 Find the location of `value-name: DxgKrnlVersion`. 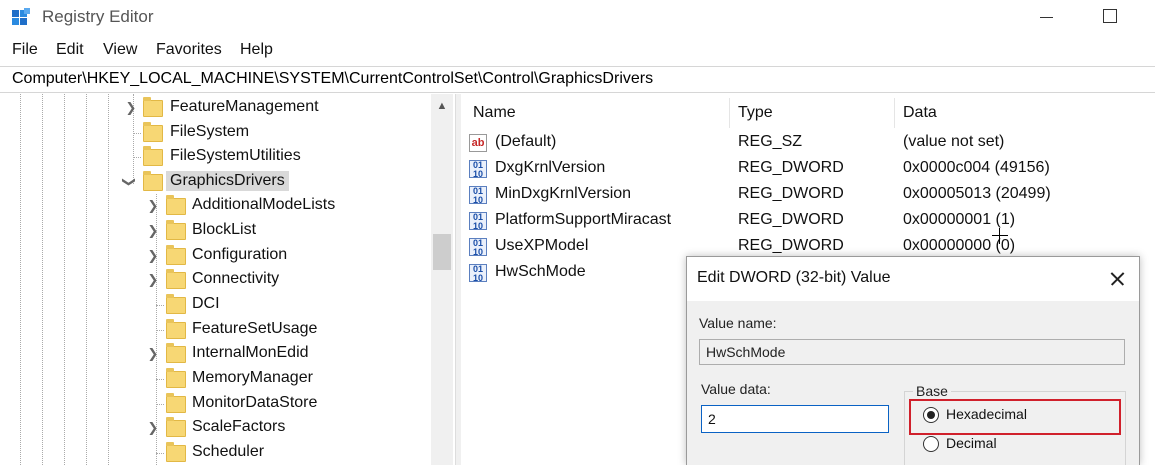

value-name: DxgKrnlVersion is located at coordinates (550, 167).